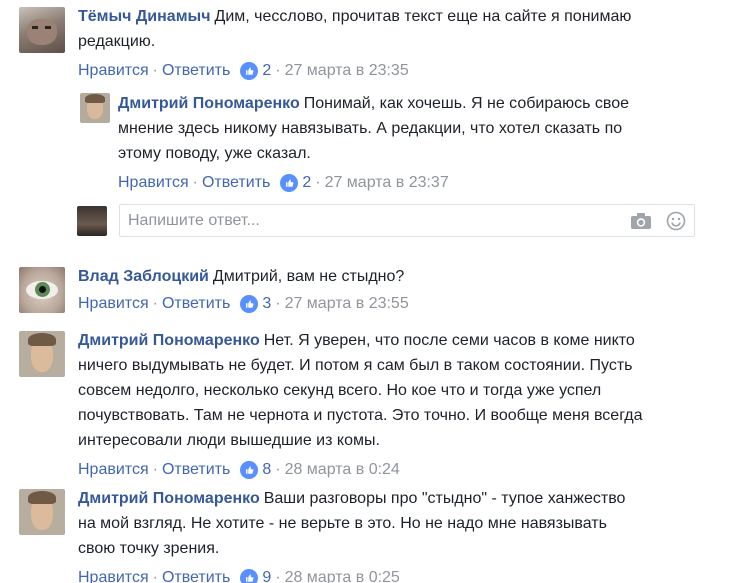 The width and height of the screenshot is (730, 583). What do you see at coordinates (387, 183) in the screenshot?
I see `comment-timestamp: 27 марта в 23:37` at bounding box center [387, 183].